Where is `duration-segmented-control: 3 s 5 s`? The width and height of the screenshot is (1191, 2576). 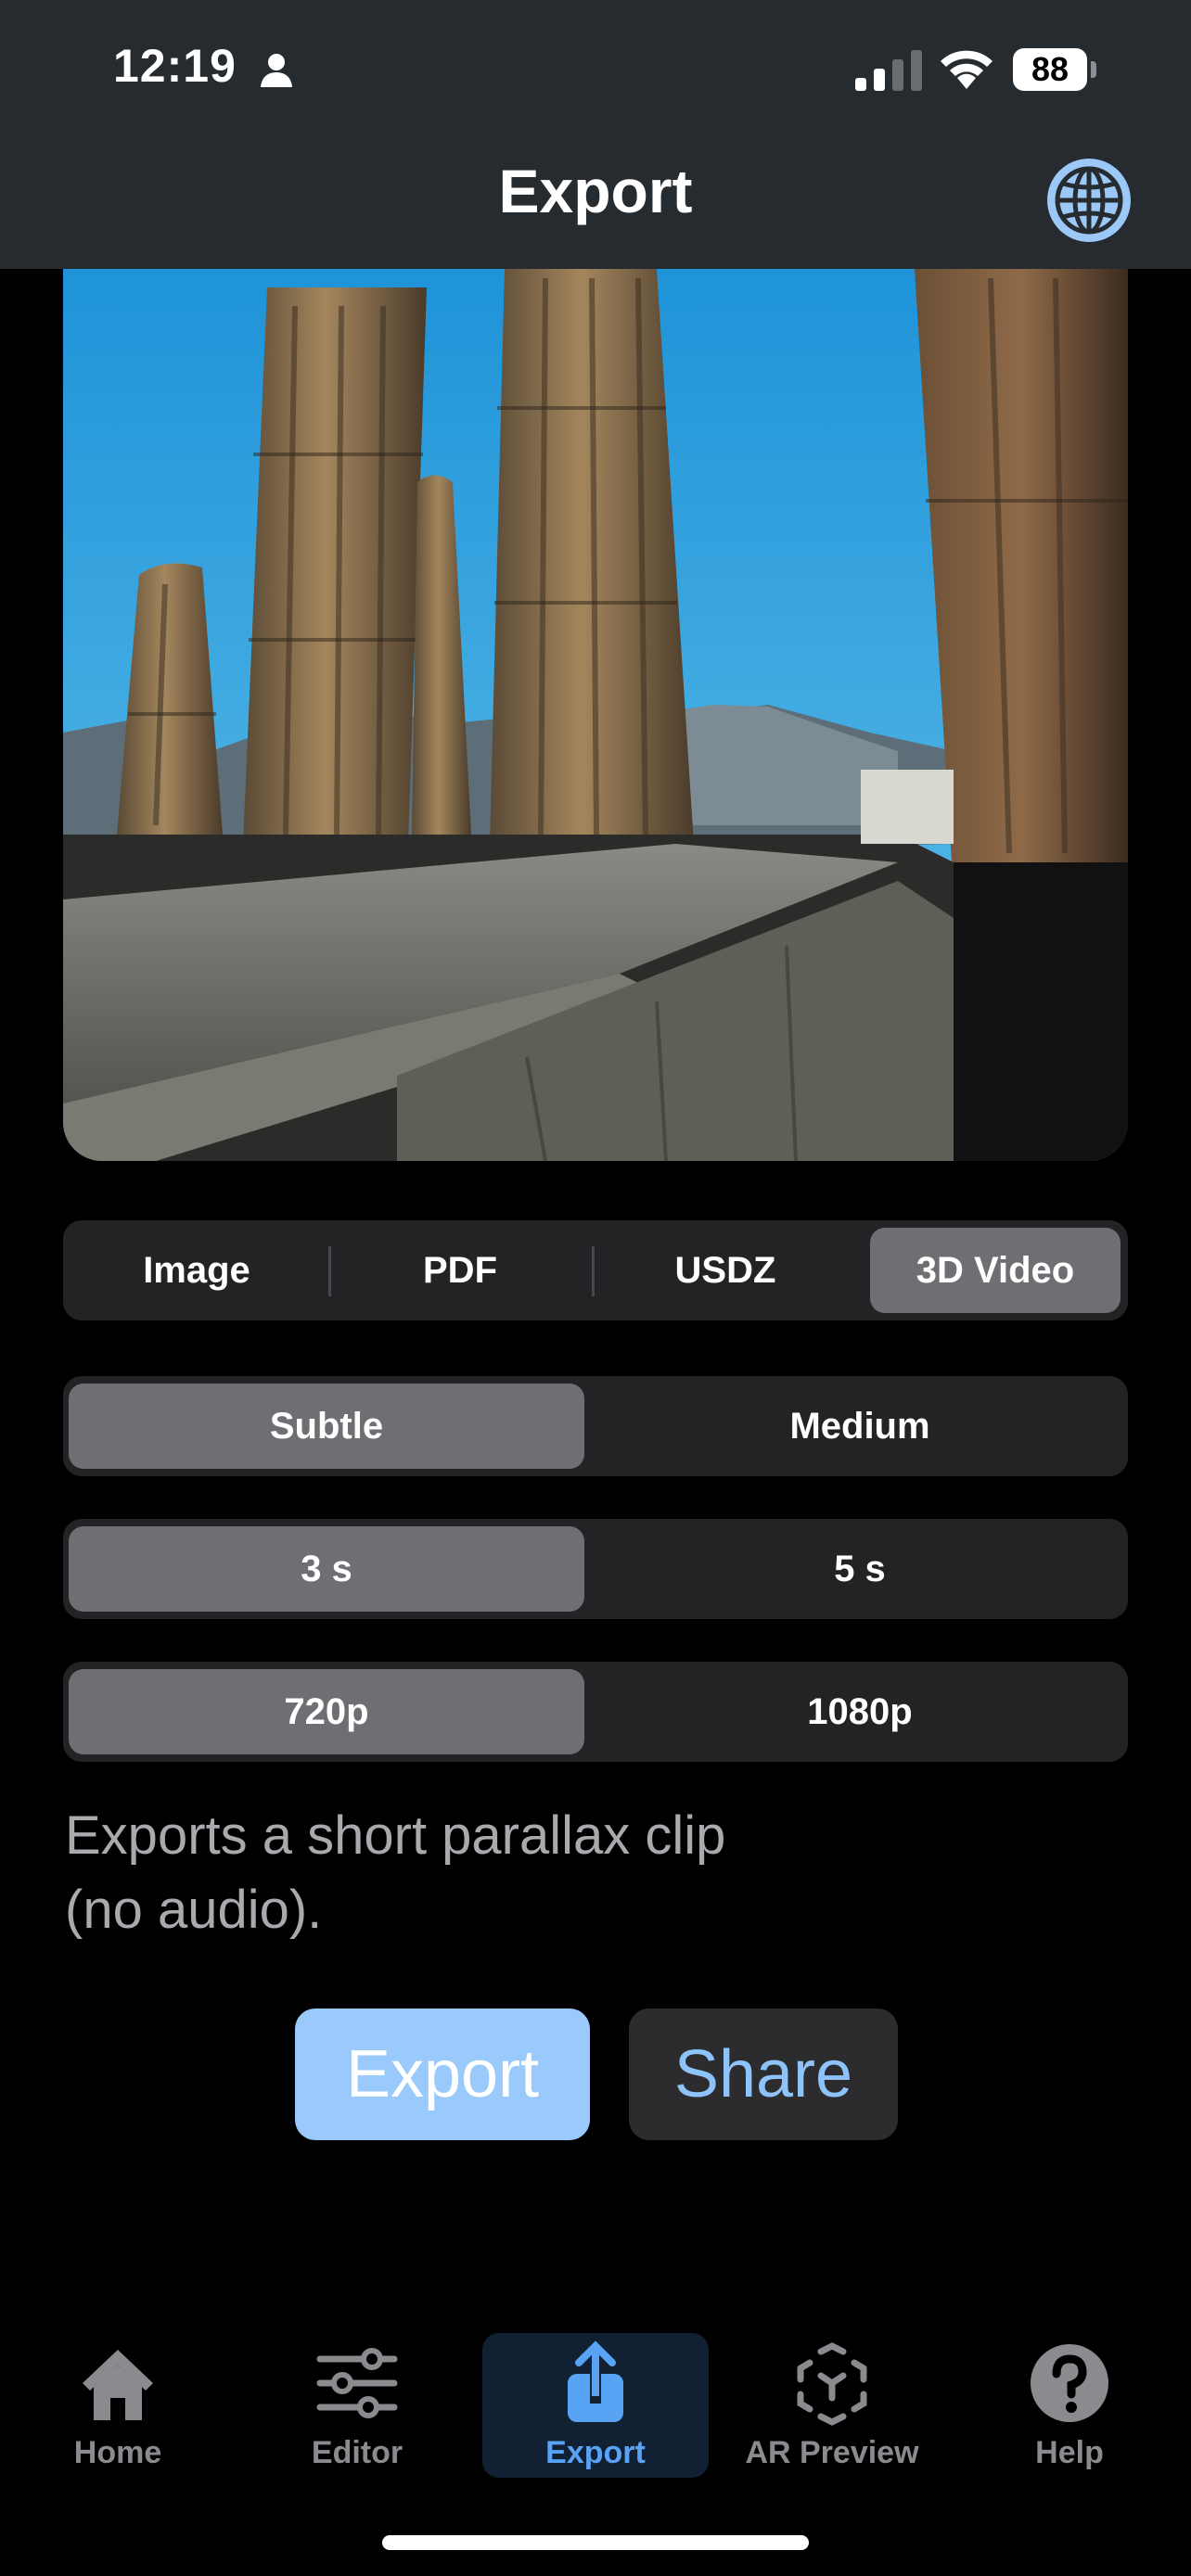
duration-segmented-control: 3 s 5 s is located at coordinates (595, 1569).